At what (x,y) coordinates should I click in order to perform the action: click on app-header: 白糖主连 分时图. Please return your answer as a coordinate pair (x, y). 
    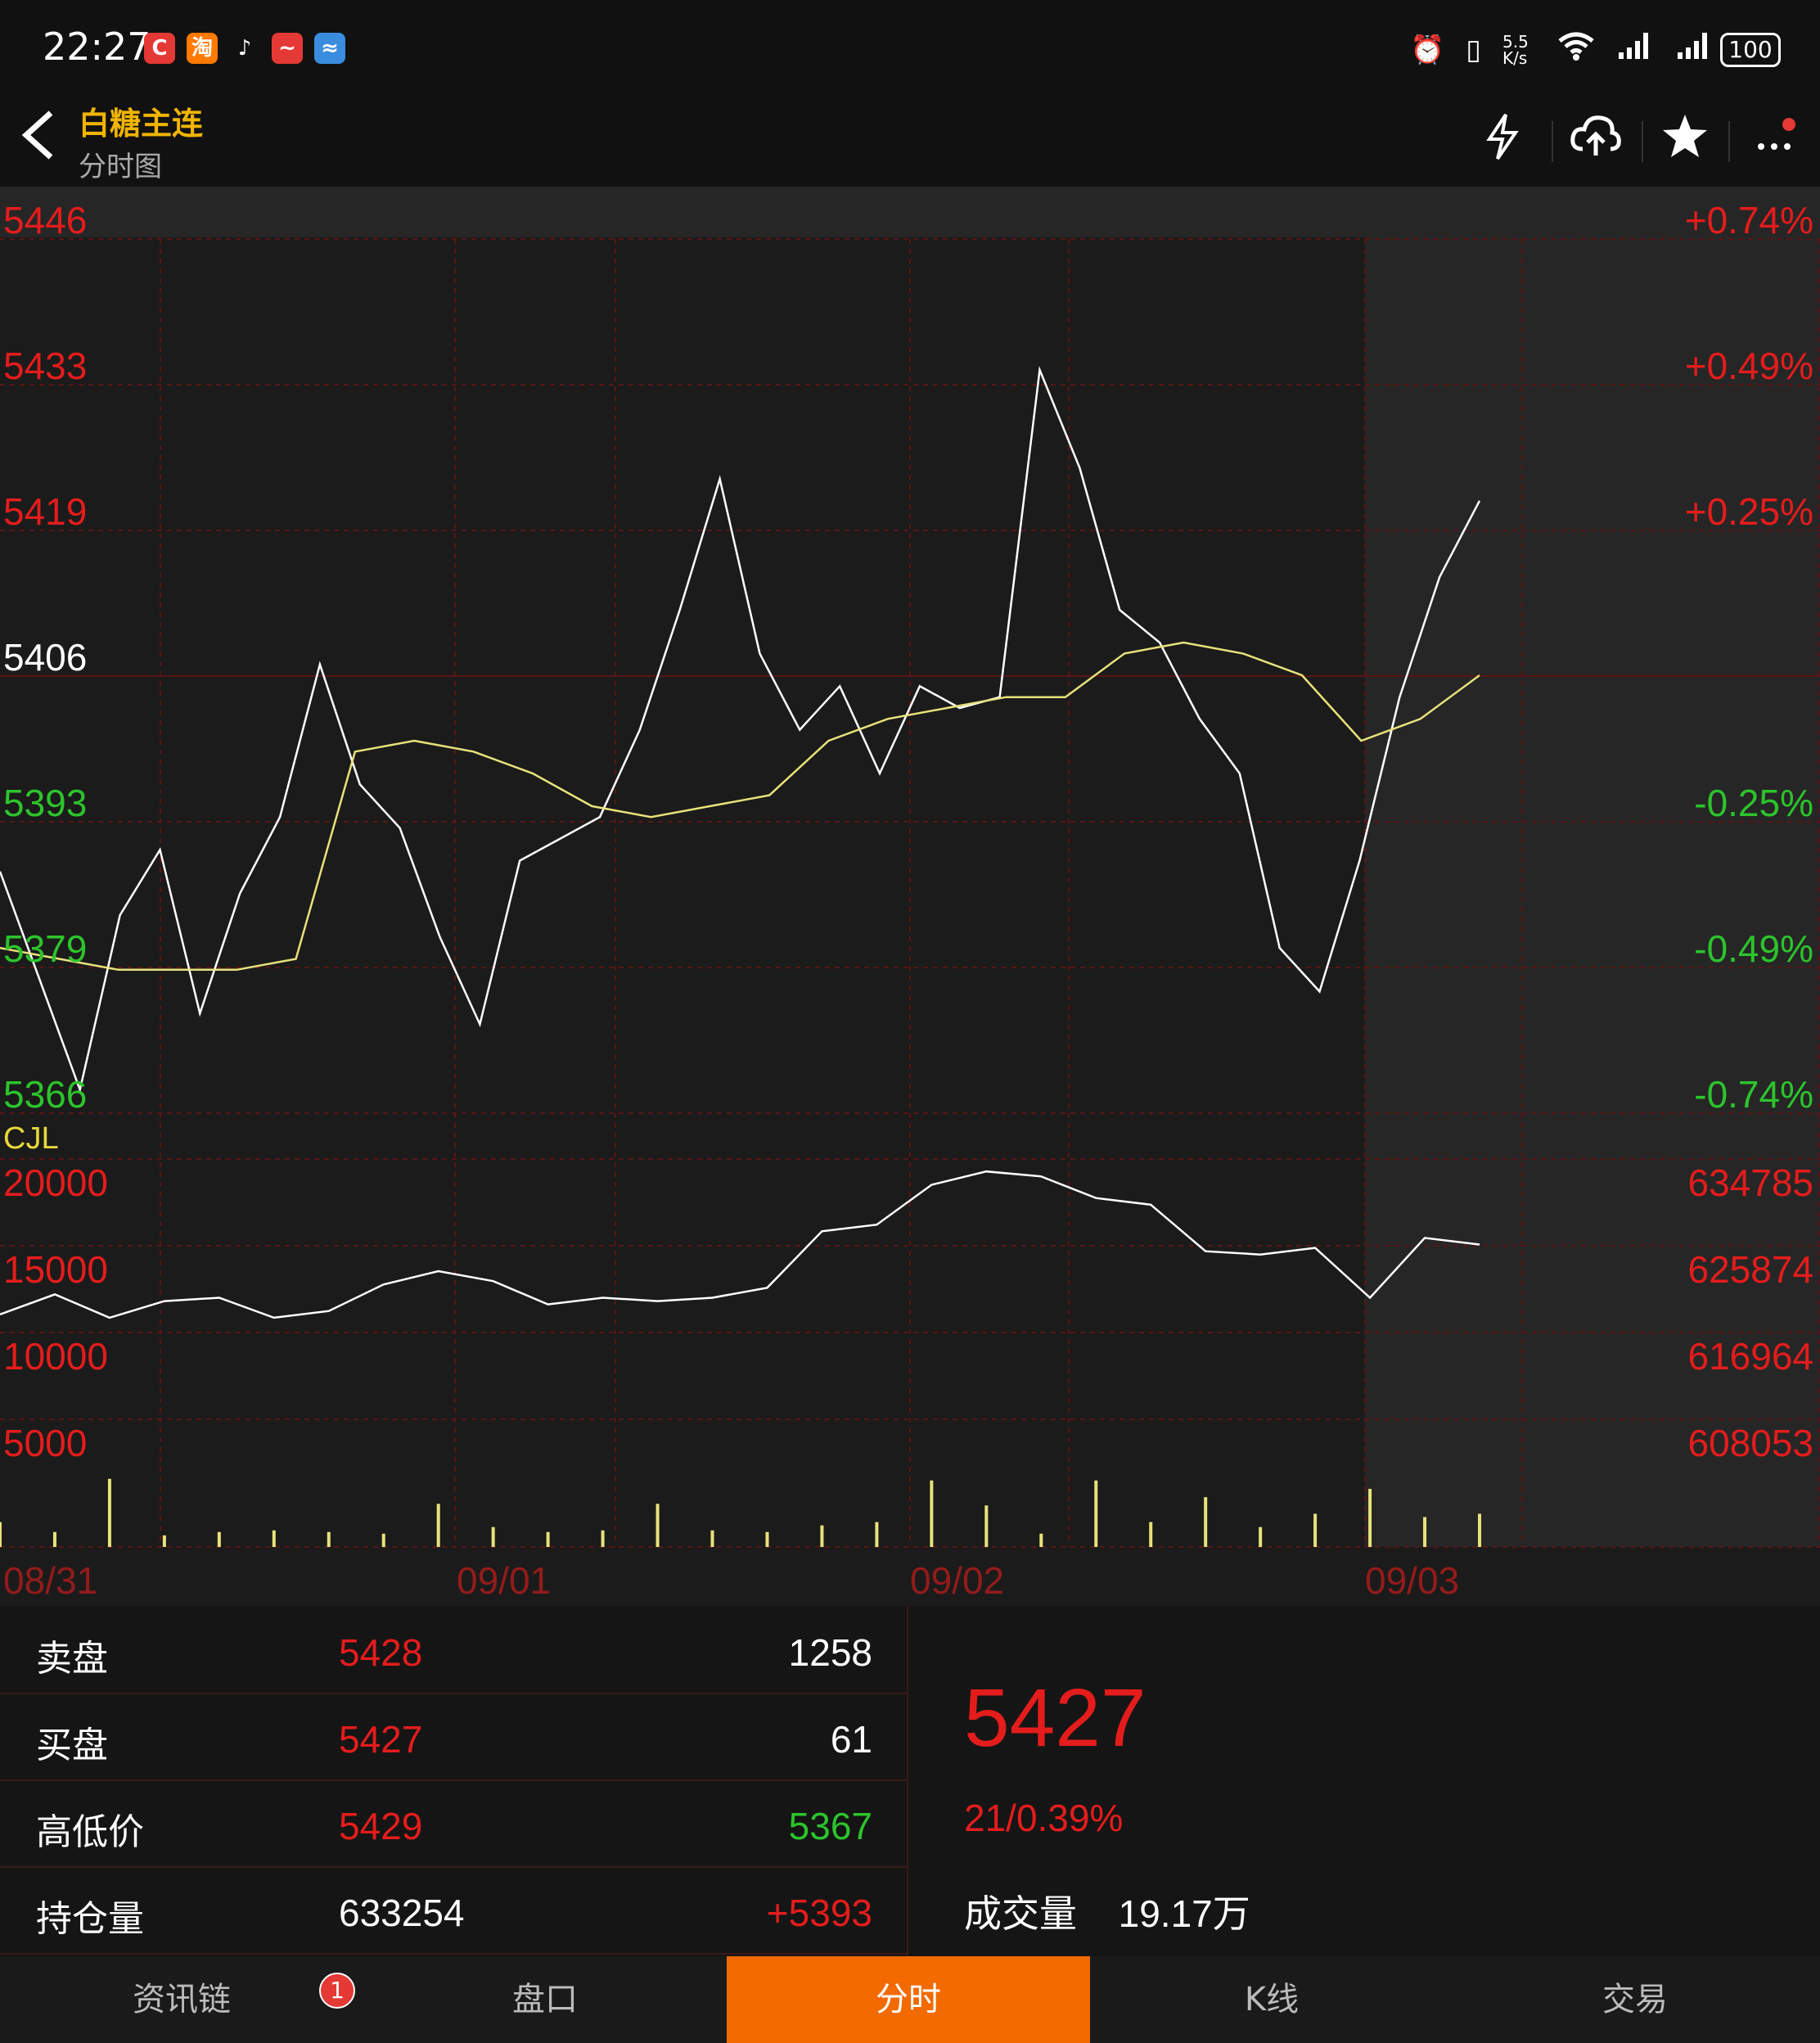
    Looking at the image, I should click on (910, 142).